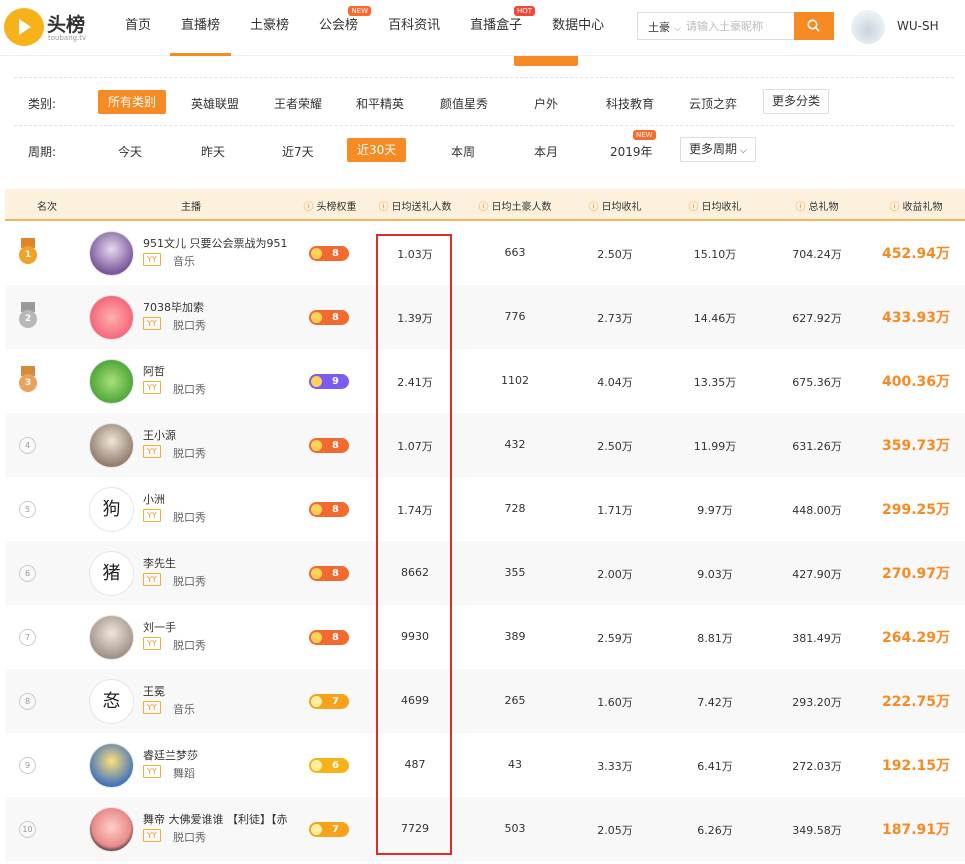 This screenshot has width=965, height=864. What do you see at coordinates (664, 27) in the screenshot?
I see `search-type-select: 土豪 ⌵` at bounding box center [664, 27].